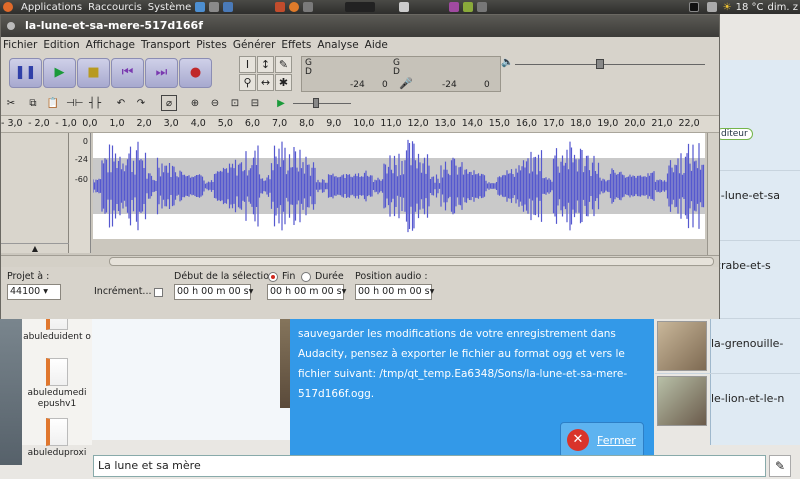  What do you see at coordinates (61, 45) in the screenshot?
I see `menu-edition: Edition` at bounding box center [61, 45].